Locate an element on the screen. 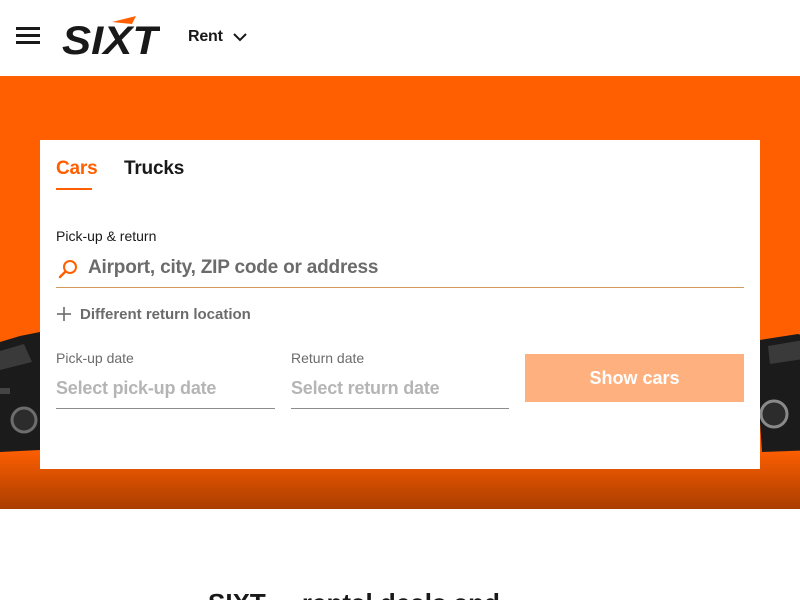 The height and width of the screenshot is (600, 800). chevron-down-icon is located at coordinates (240, 37).